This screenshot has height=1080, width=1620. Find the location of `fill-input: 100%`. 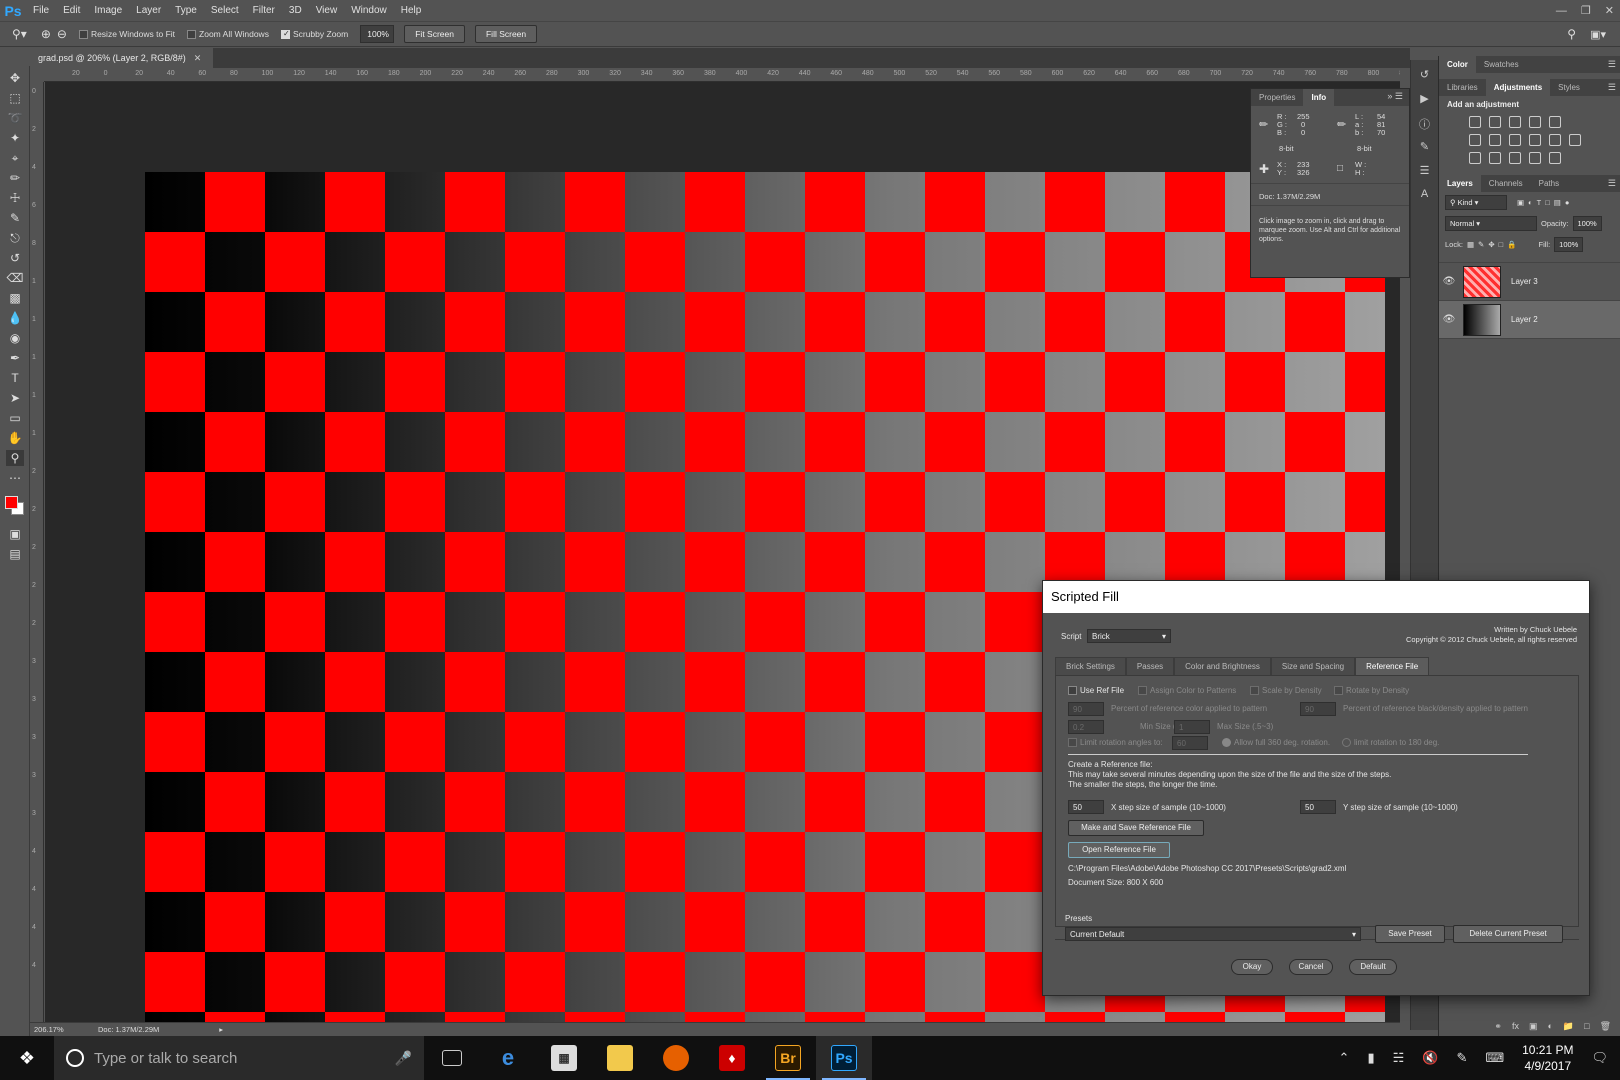

fill-input: 100% is located at coordinates (1569, 244).